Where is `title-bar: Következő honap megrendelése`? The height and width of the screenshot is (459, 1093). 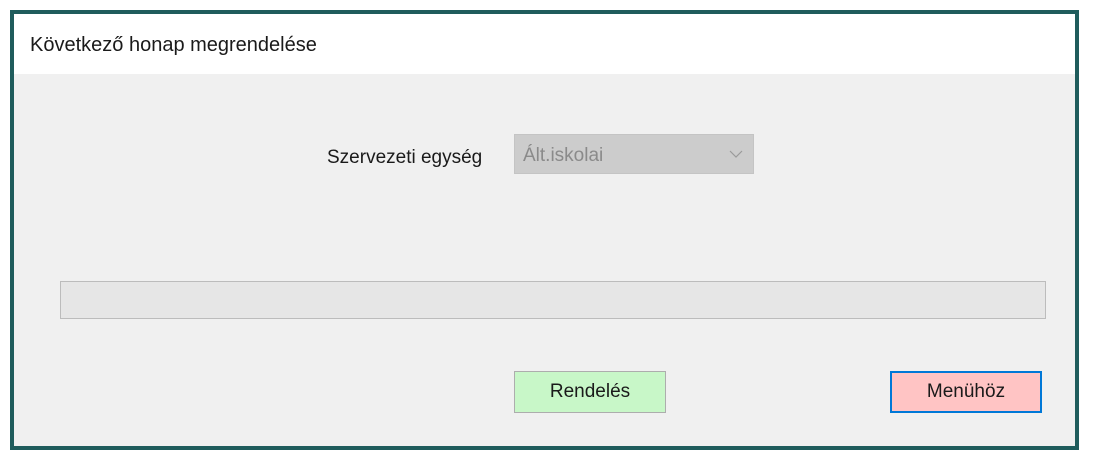
title-bar: Következő honap megrendelése is located at coordinates (544, 44).